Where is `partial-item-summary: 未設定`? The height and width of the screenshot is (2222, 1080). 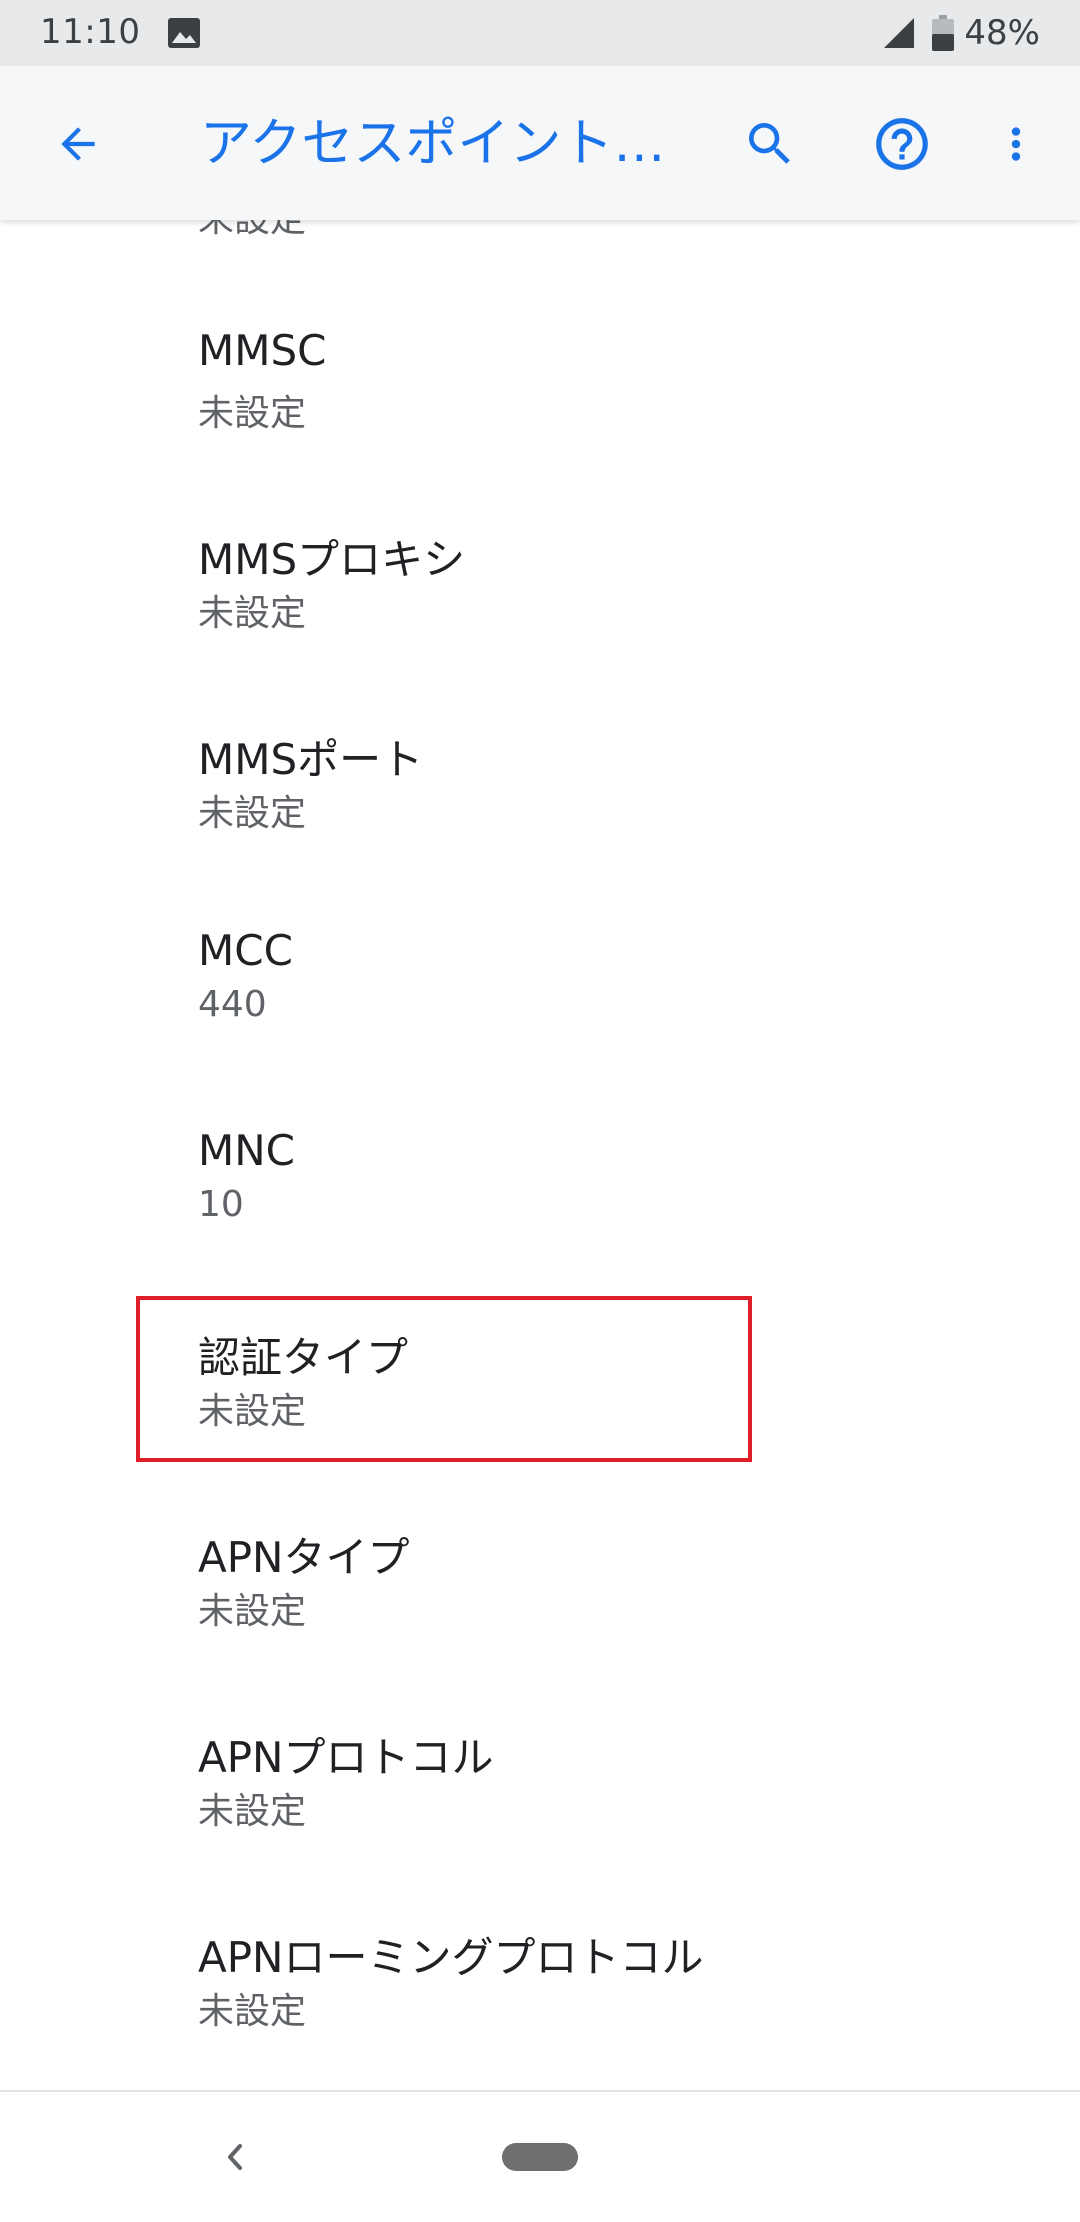
partial-item-summary: 未設定 is located at coordinates (252, 231).